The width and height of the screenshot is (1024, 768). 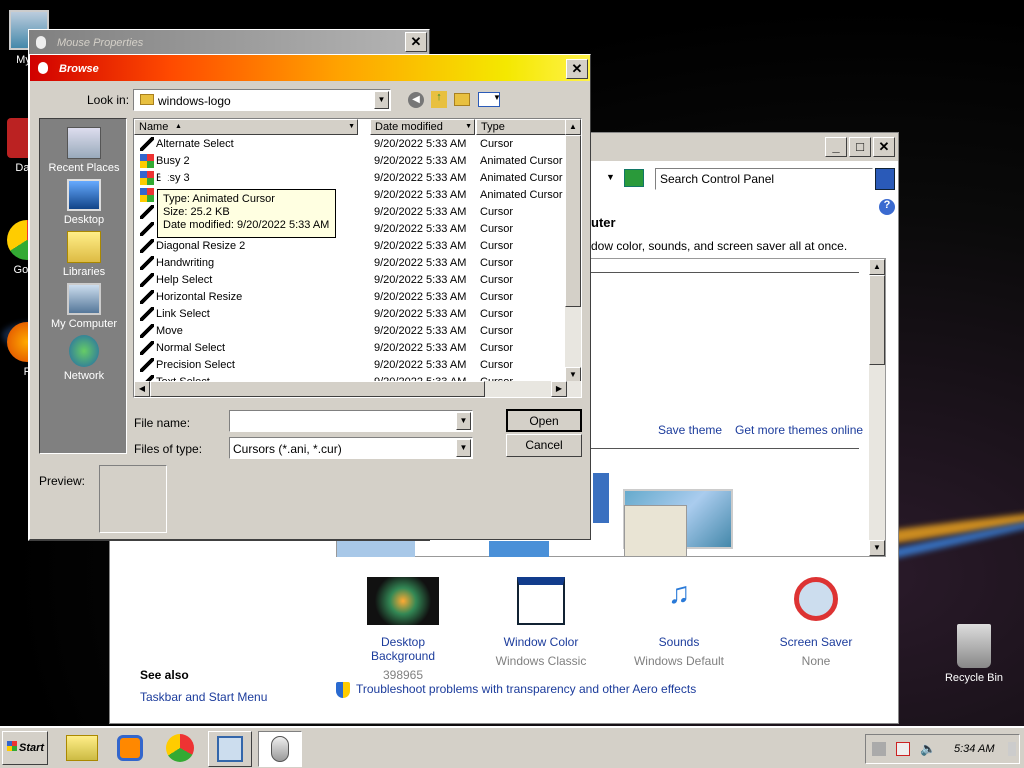 What do you see at coordinates (439, 99) in the screenshot?
I see `up-folder-icon: ↑` at bounding box center [439, 99].